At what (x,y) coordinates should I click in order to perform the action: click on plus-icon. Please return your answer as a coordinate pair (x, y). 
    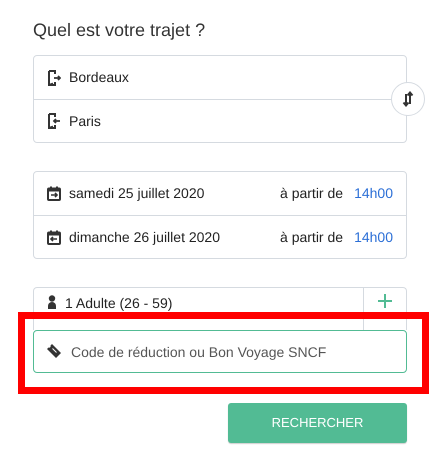
    Looking at the image, I should click on (385, 301).